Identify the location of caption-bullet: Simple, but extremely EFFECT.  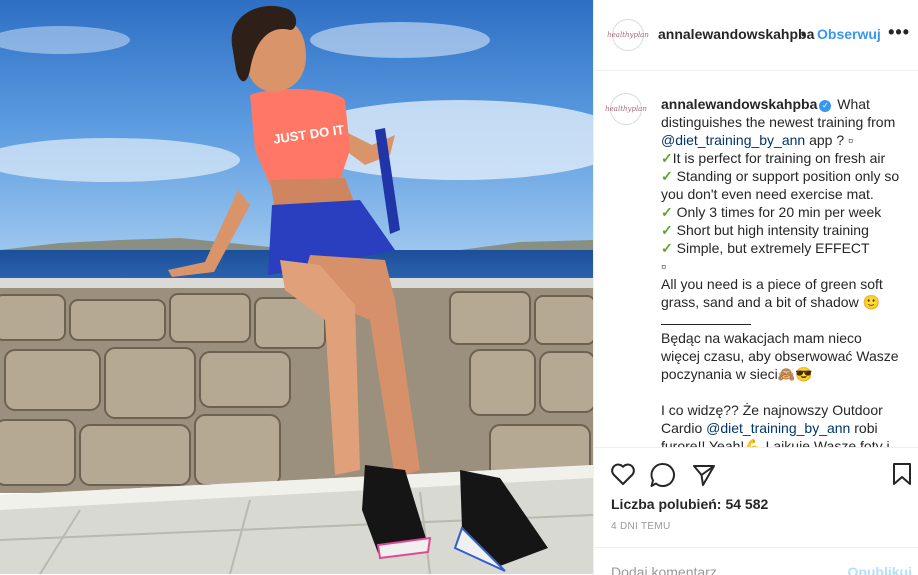
(773, 248).